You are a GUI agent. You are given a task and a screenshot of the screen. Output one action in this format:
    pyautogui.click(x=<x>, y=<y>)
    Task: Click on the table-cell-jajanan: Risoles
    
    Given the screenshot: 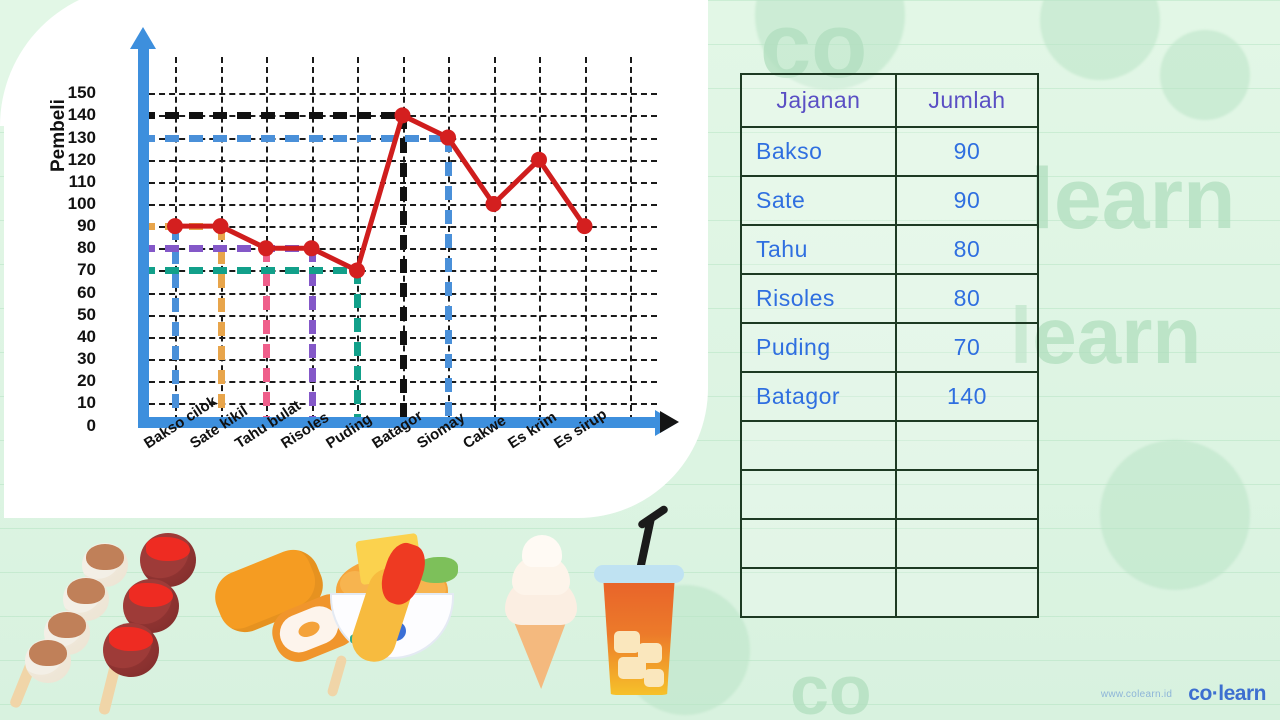 What is the action you would take?
    pyautogui.click(x=818, y=298)
    